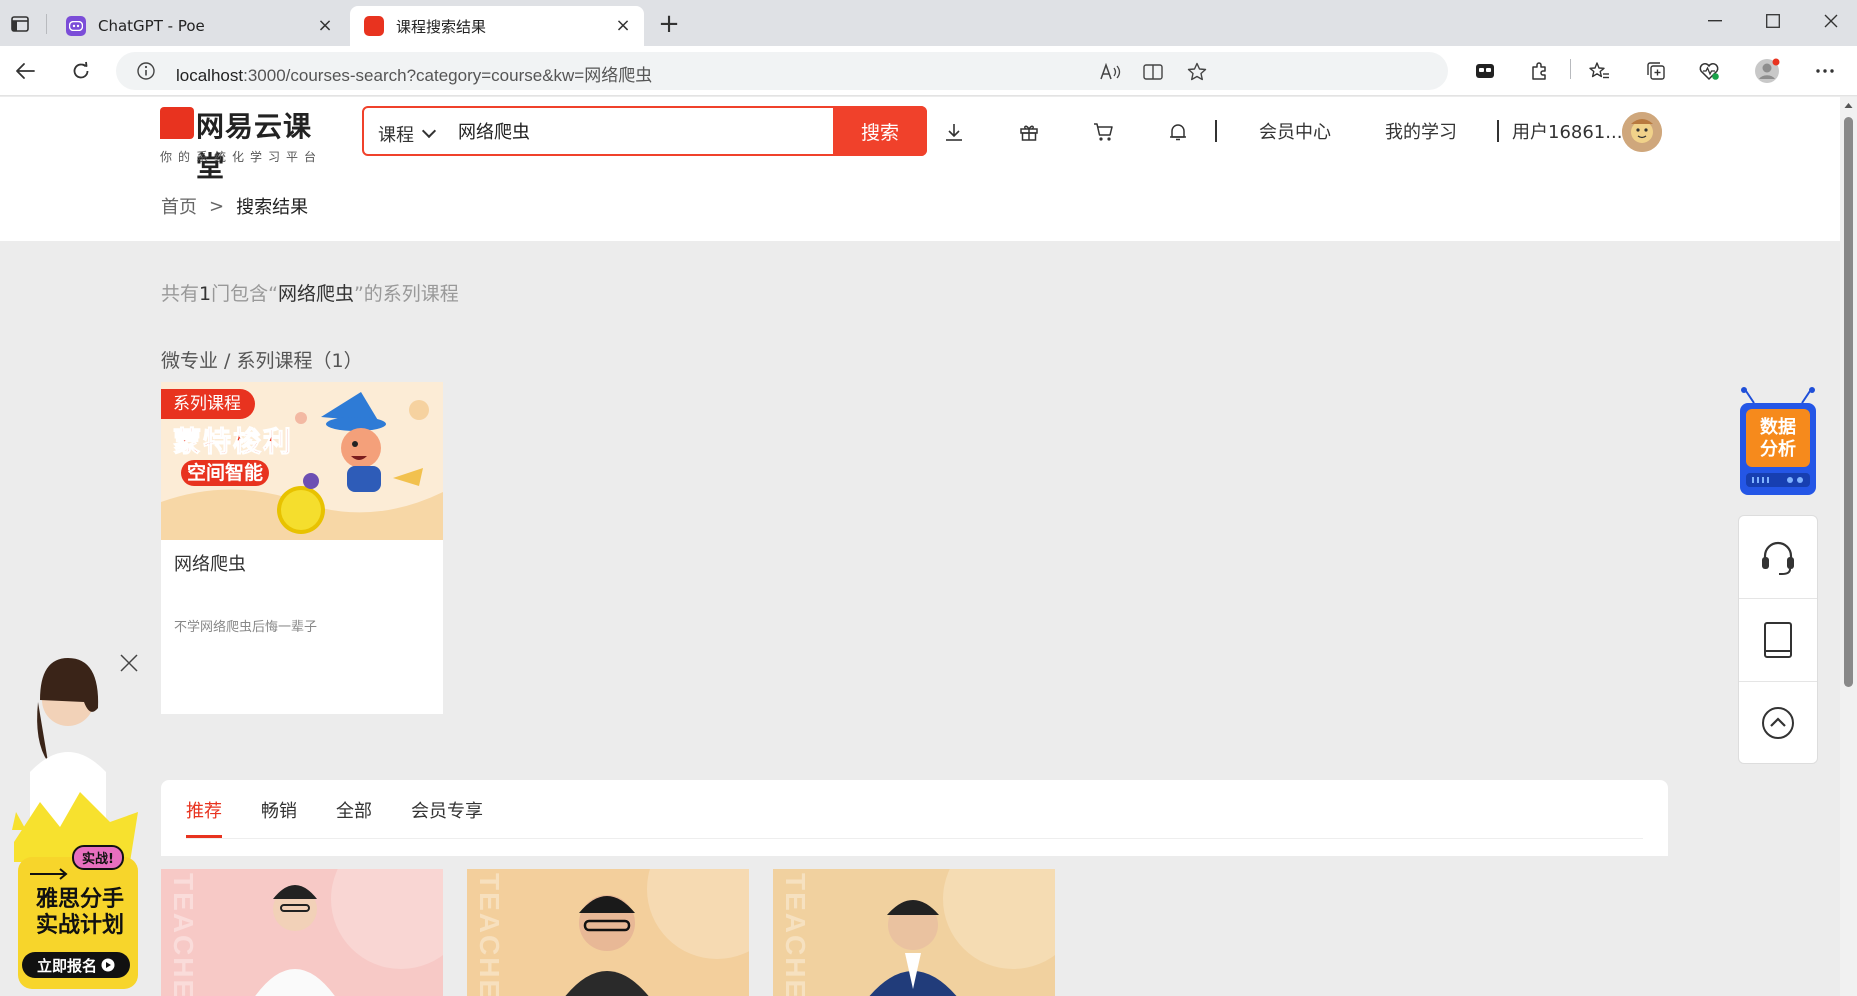  I want to click on my-learning-link: 我的学习, so click(1421, 131).